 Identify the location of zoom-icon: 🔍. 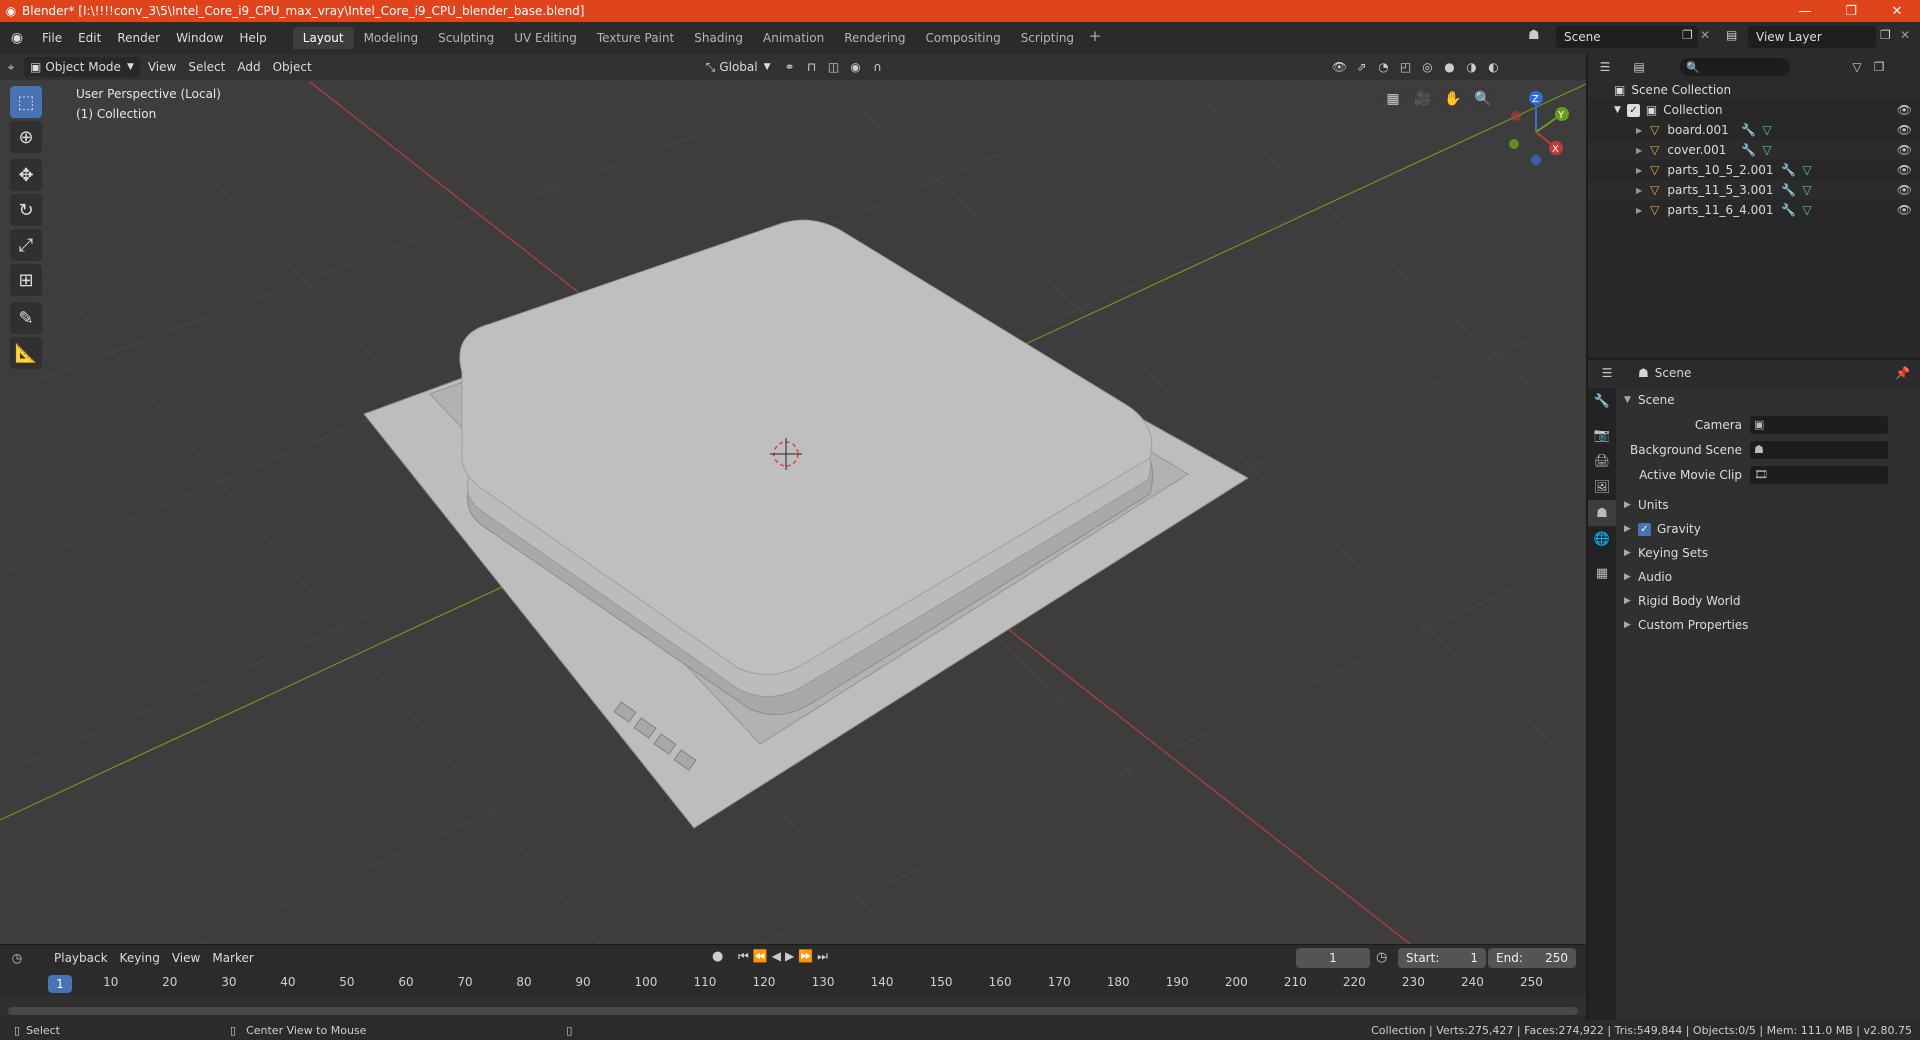
(1483, 99).